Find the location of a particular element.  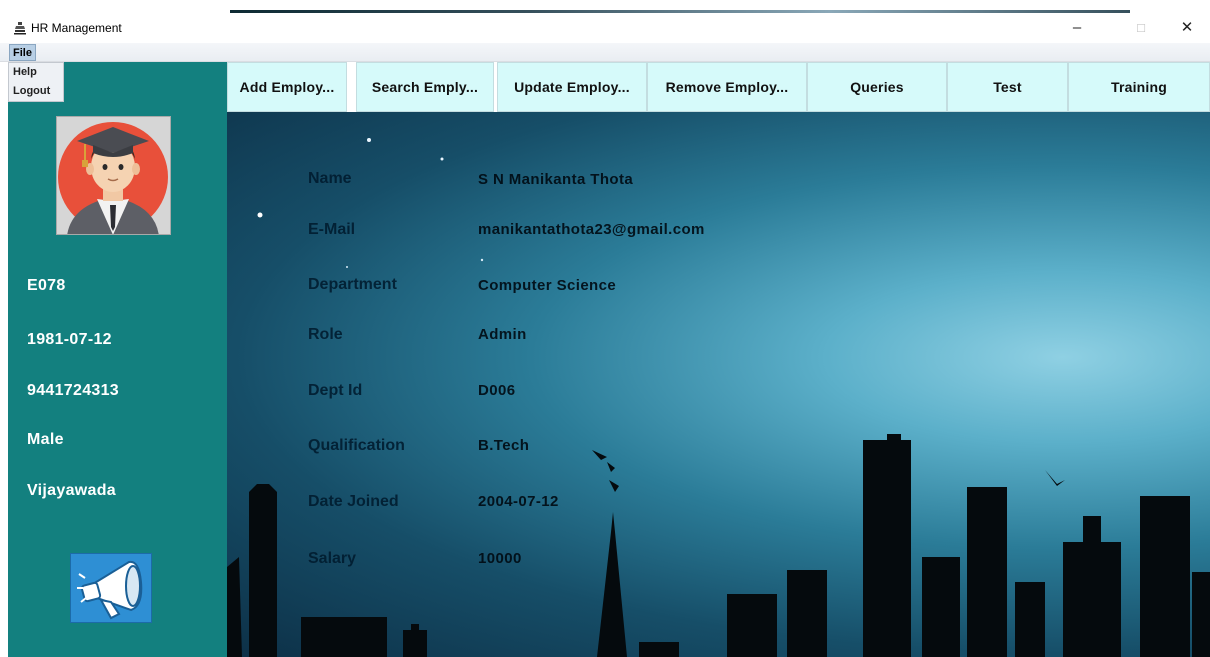

megaphone-icon is located at coordinates (111, 588).